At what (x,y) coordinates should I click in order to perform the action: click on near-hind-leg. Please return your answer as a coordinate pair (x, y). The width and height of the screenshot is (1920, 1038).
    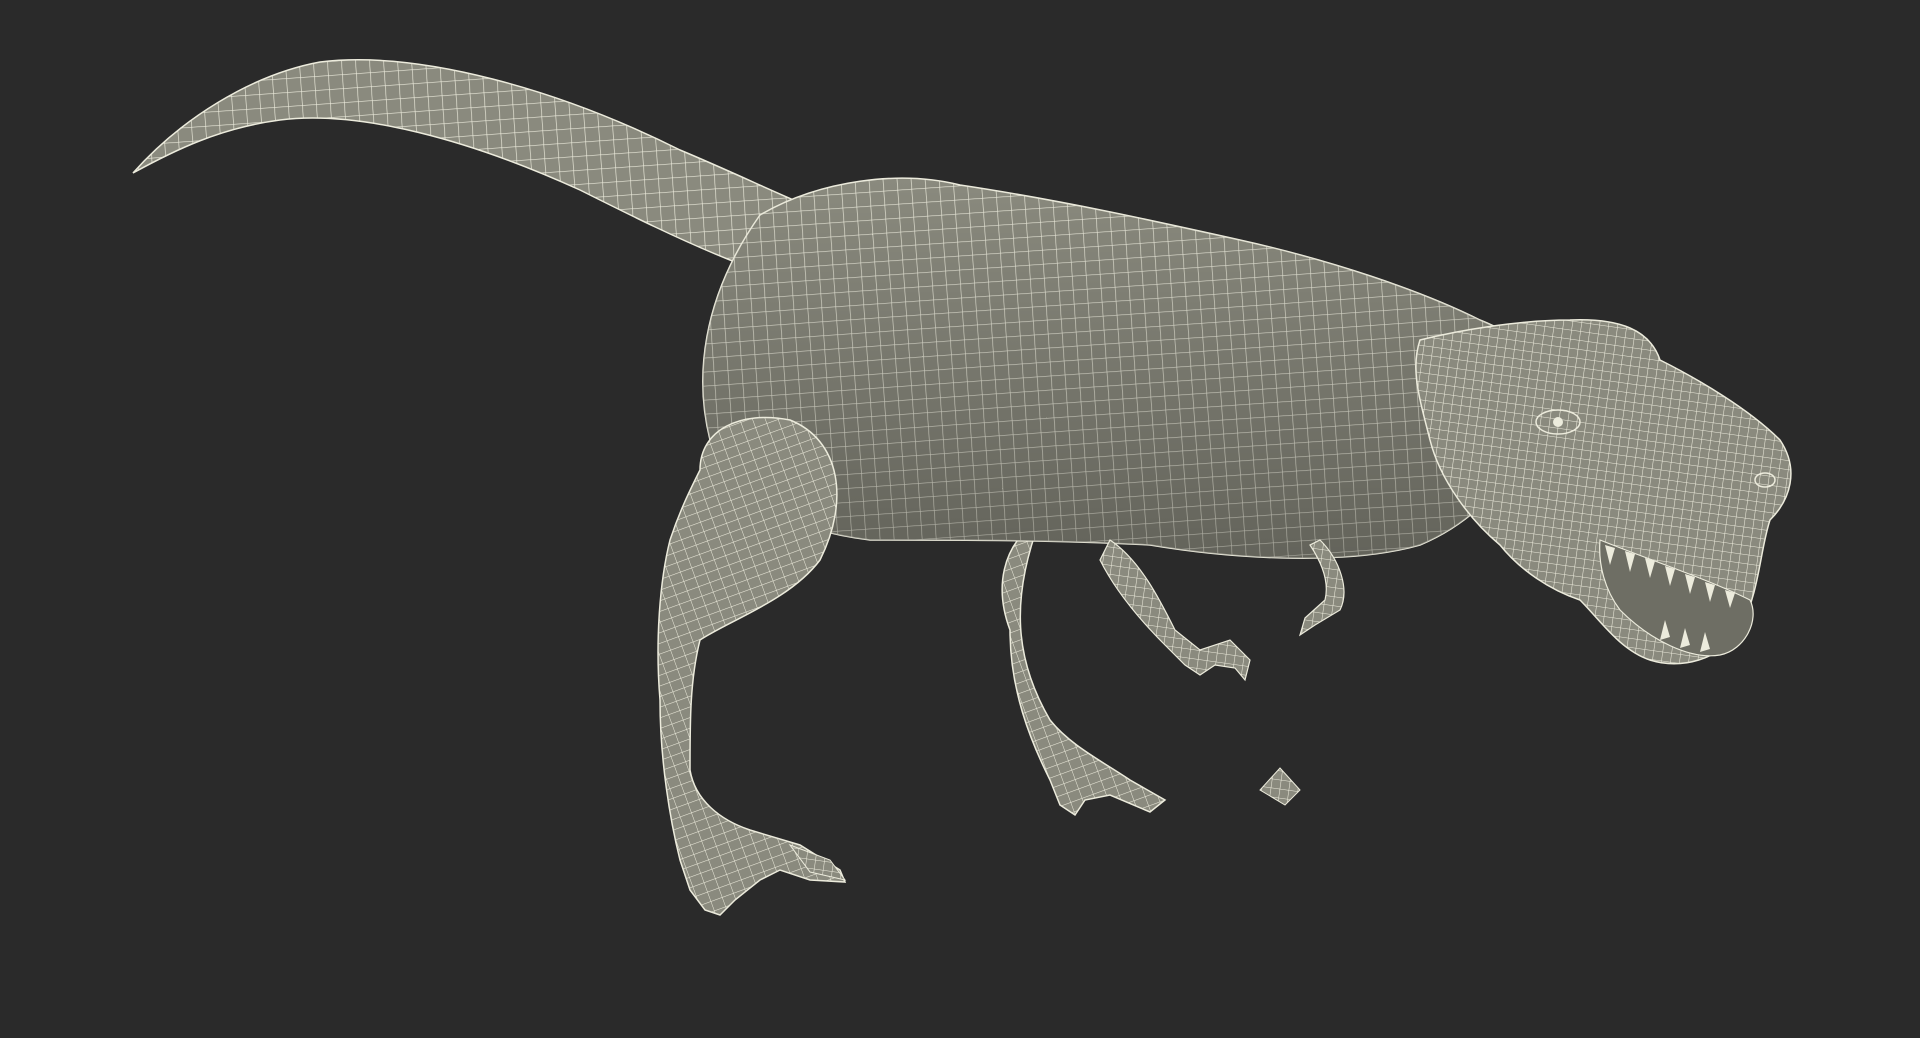
    Looking at the image, I should click on (752, 666).